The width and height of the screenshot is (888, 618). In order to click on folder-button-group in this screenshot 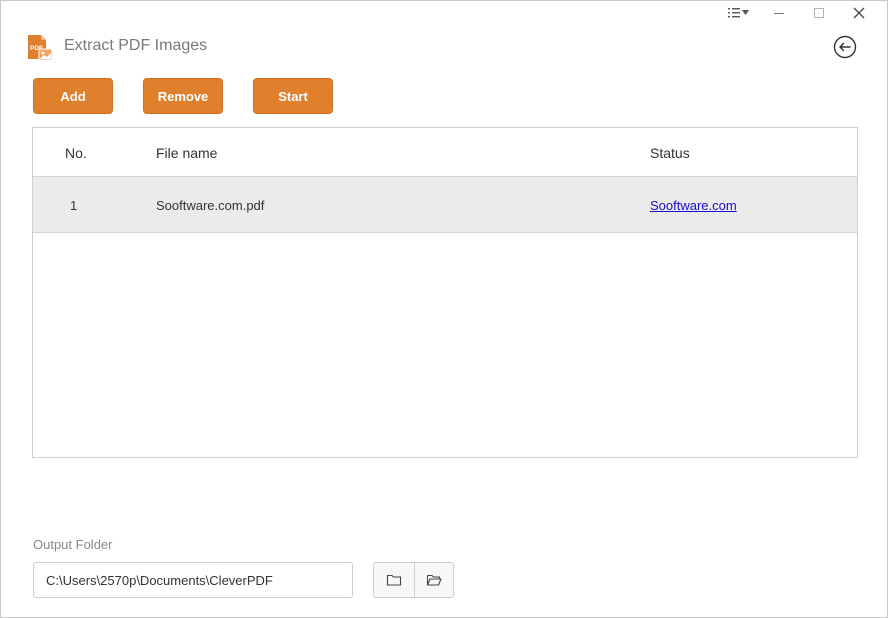, I will do `click(413, 580)`.